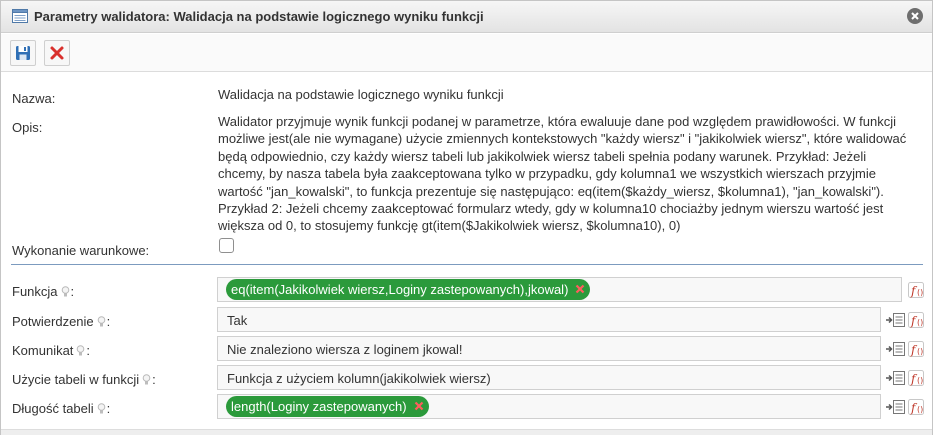  I want to click on param-label-funkcja: Funkcja:, so click(43, 291).